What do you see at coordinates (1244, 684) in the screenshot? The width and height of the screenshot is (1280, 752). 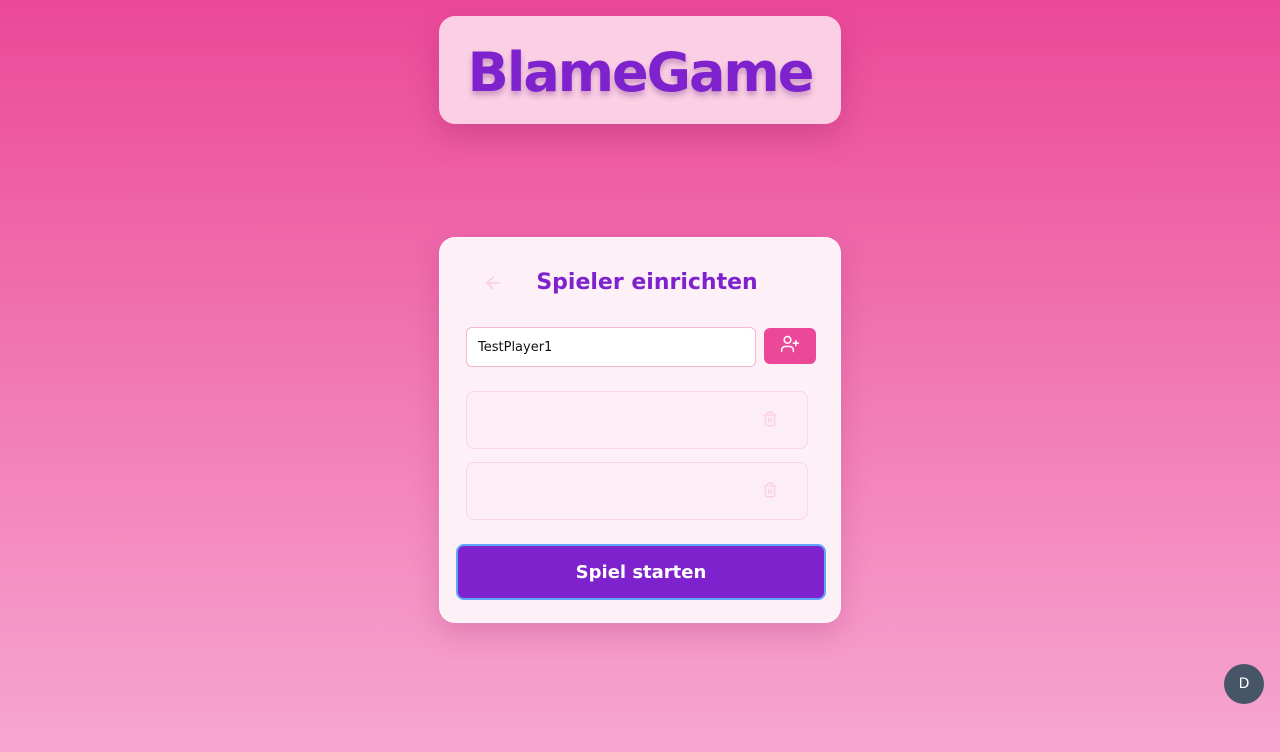 I see `user-avatar: D` at bounding box center [1244, 684].